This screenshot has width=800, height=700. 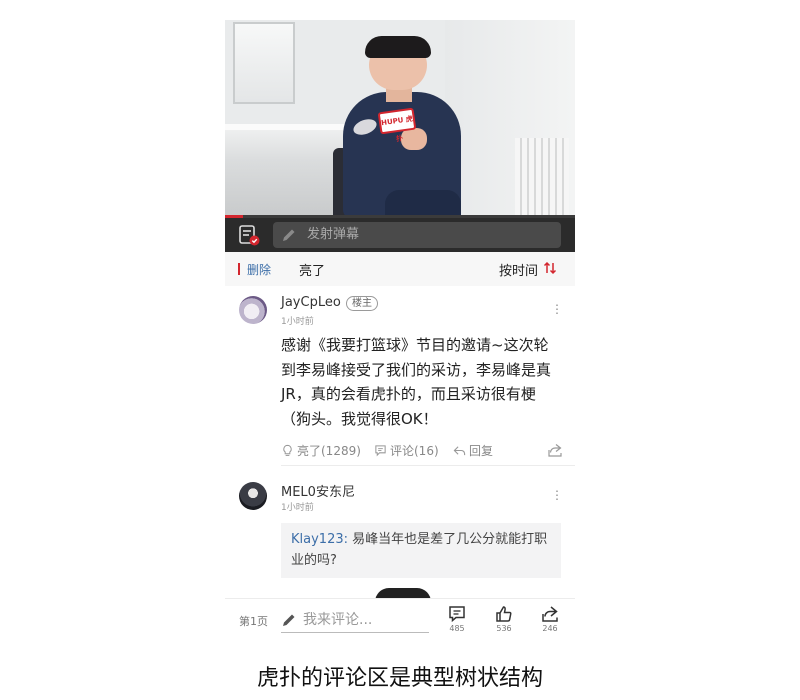 What do you see at coordinates (362, 303) in the screenshot?
I see `op-badge: 楼主` at bounding box center [362, 303].